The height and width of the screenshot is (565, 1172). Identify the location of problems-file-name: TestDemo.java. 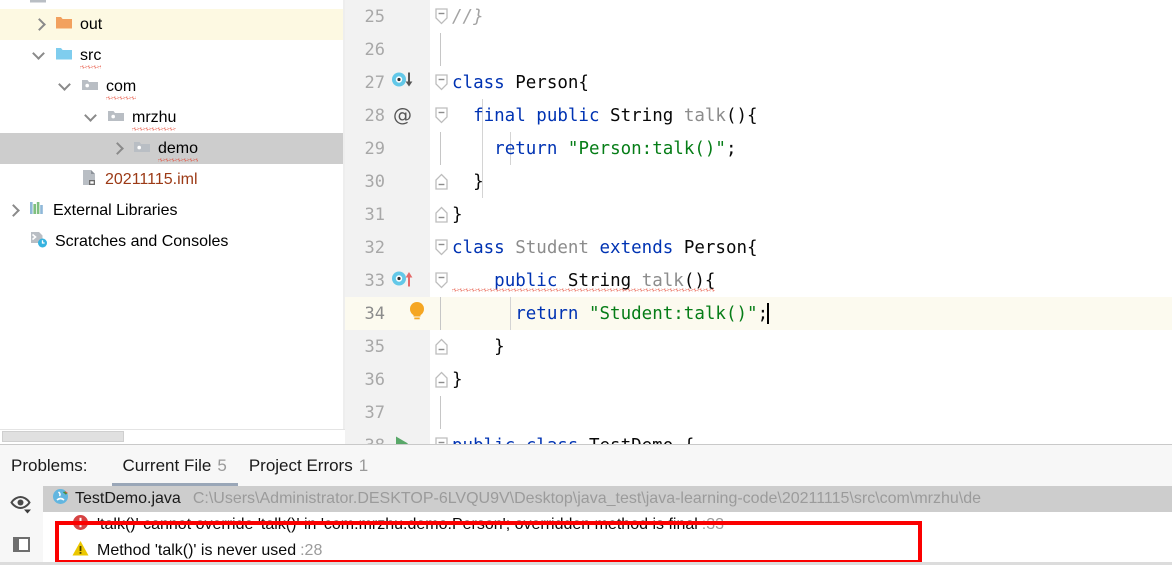
(128, 498).